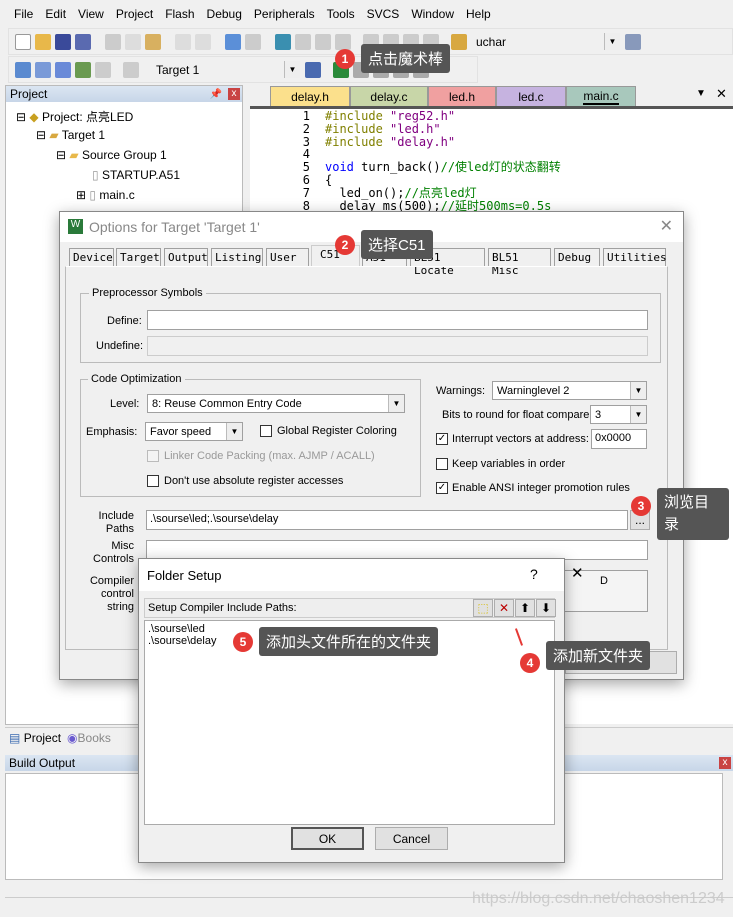  What do you see at coordinates (701, 93) in the screenshot?
I see `tab-list-icon: ▼` at bounding box center [701, 93].